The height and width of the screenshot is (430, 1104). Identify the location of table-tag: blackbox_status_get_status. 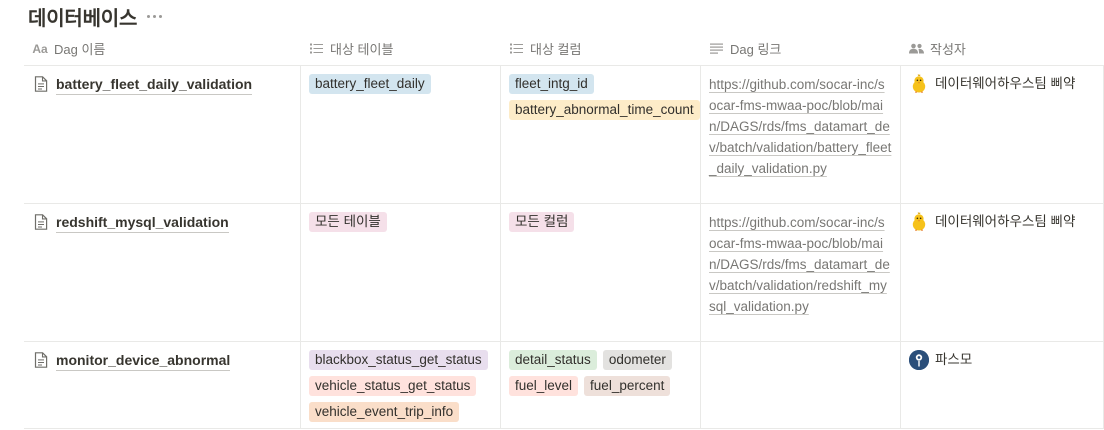
(398, 360).